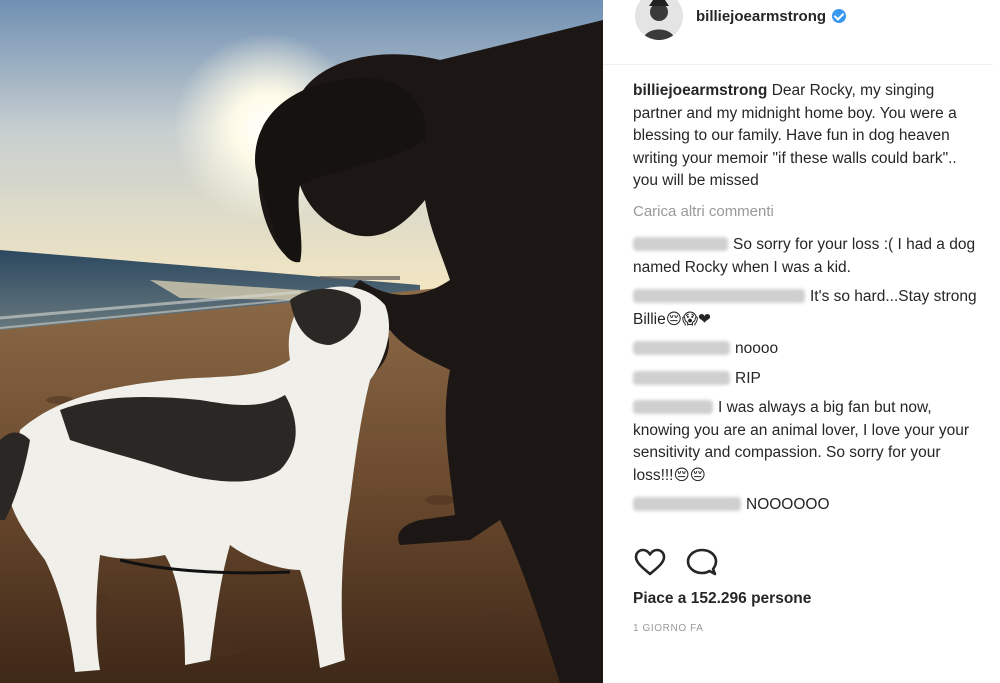 Image resolution: width=1000 pixels, height=683 pixels. I want to click on comment-item: RIP, so click(805, 379).